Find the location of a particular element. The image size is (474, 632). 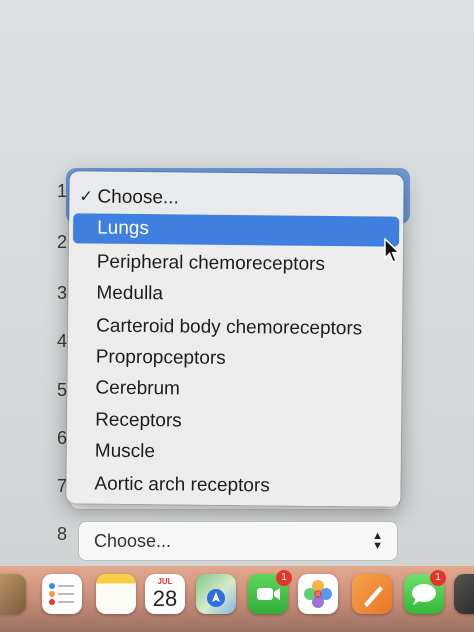

reminders-icon is located at coordinates (62, 594).